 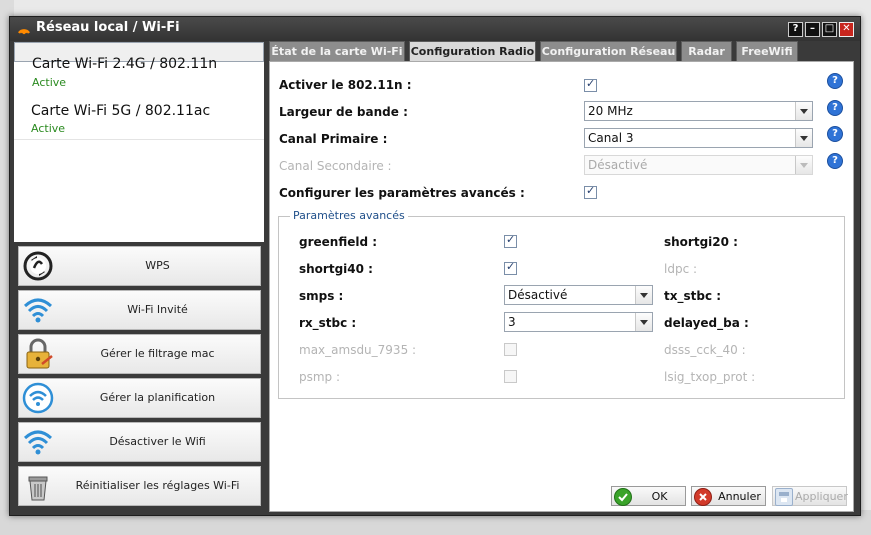 What do you see at coordinates (157, 441) in the screenshot?
I see `disable-wifi-label: Désactiver le Wifi` at bounding box center [157, 441].